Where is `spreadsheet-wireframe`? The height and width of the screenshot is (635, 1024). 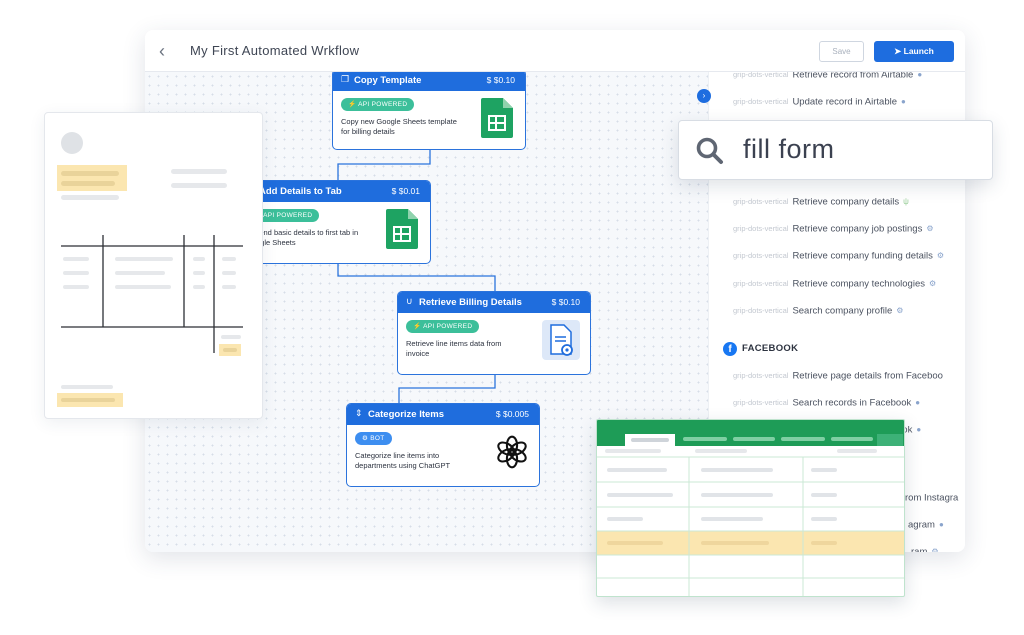
spreadsheet-wireframe is located at coordinates (750, 508).